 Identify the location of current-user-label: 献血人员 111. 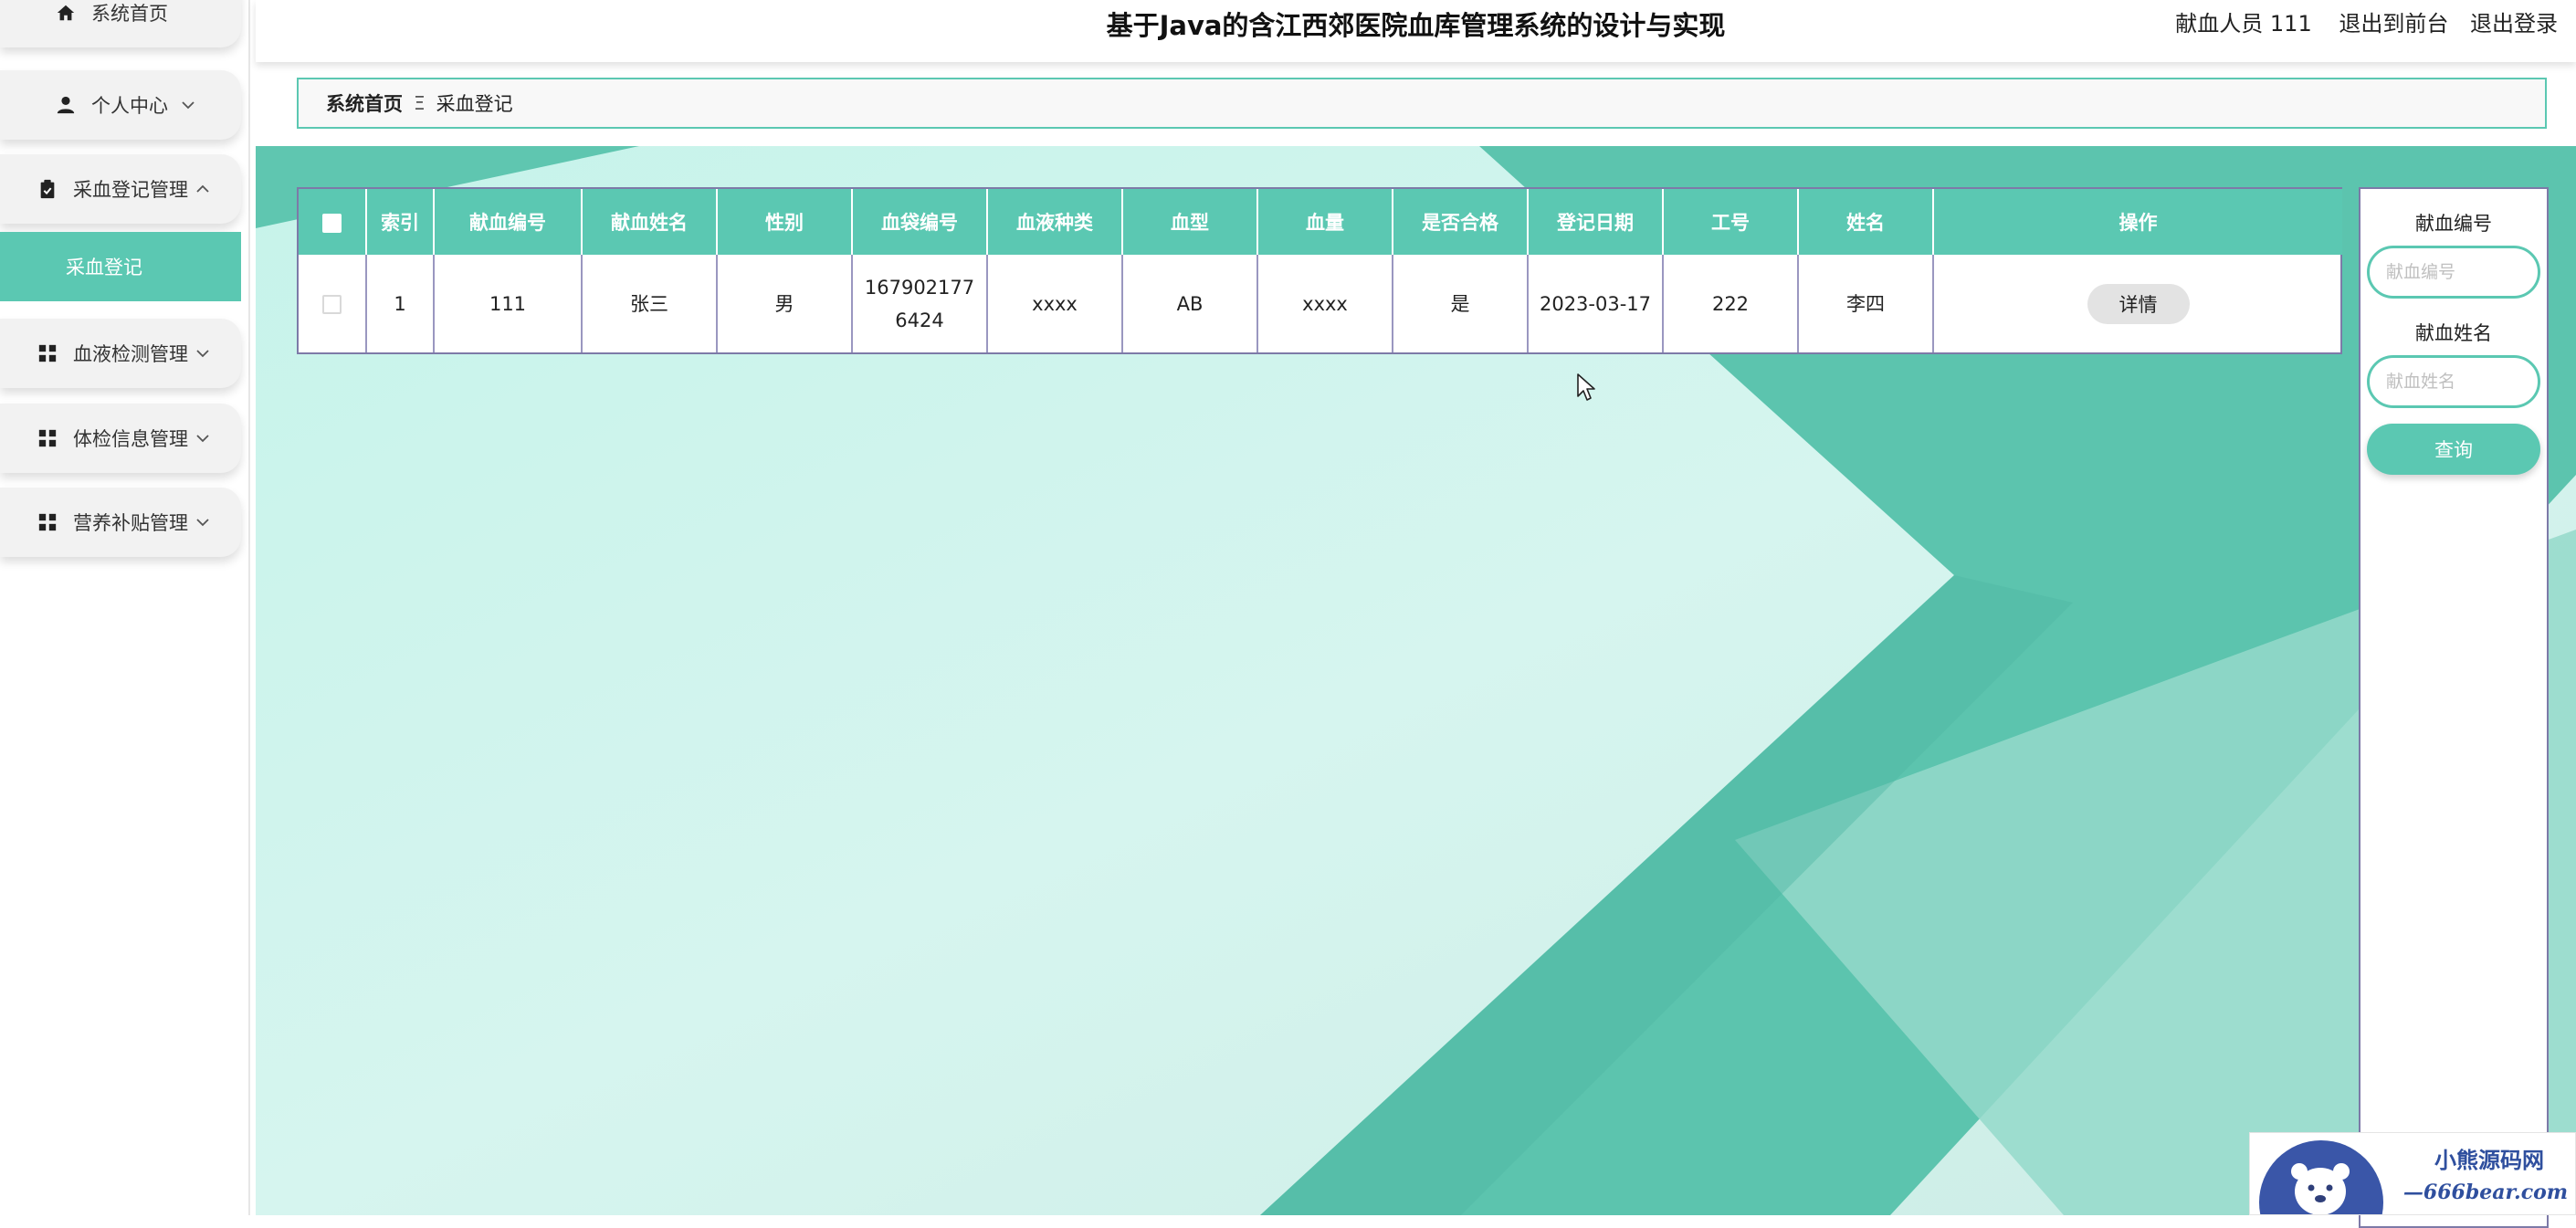
(2243, 24).